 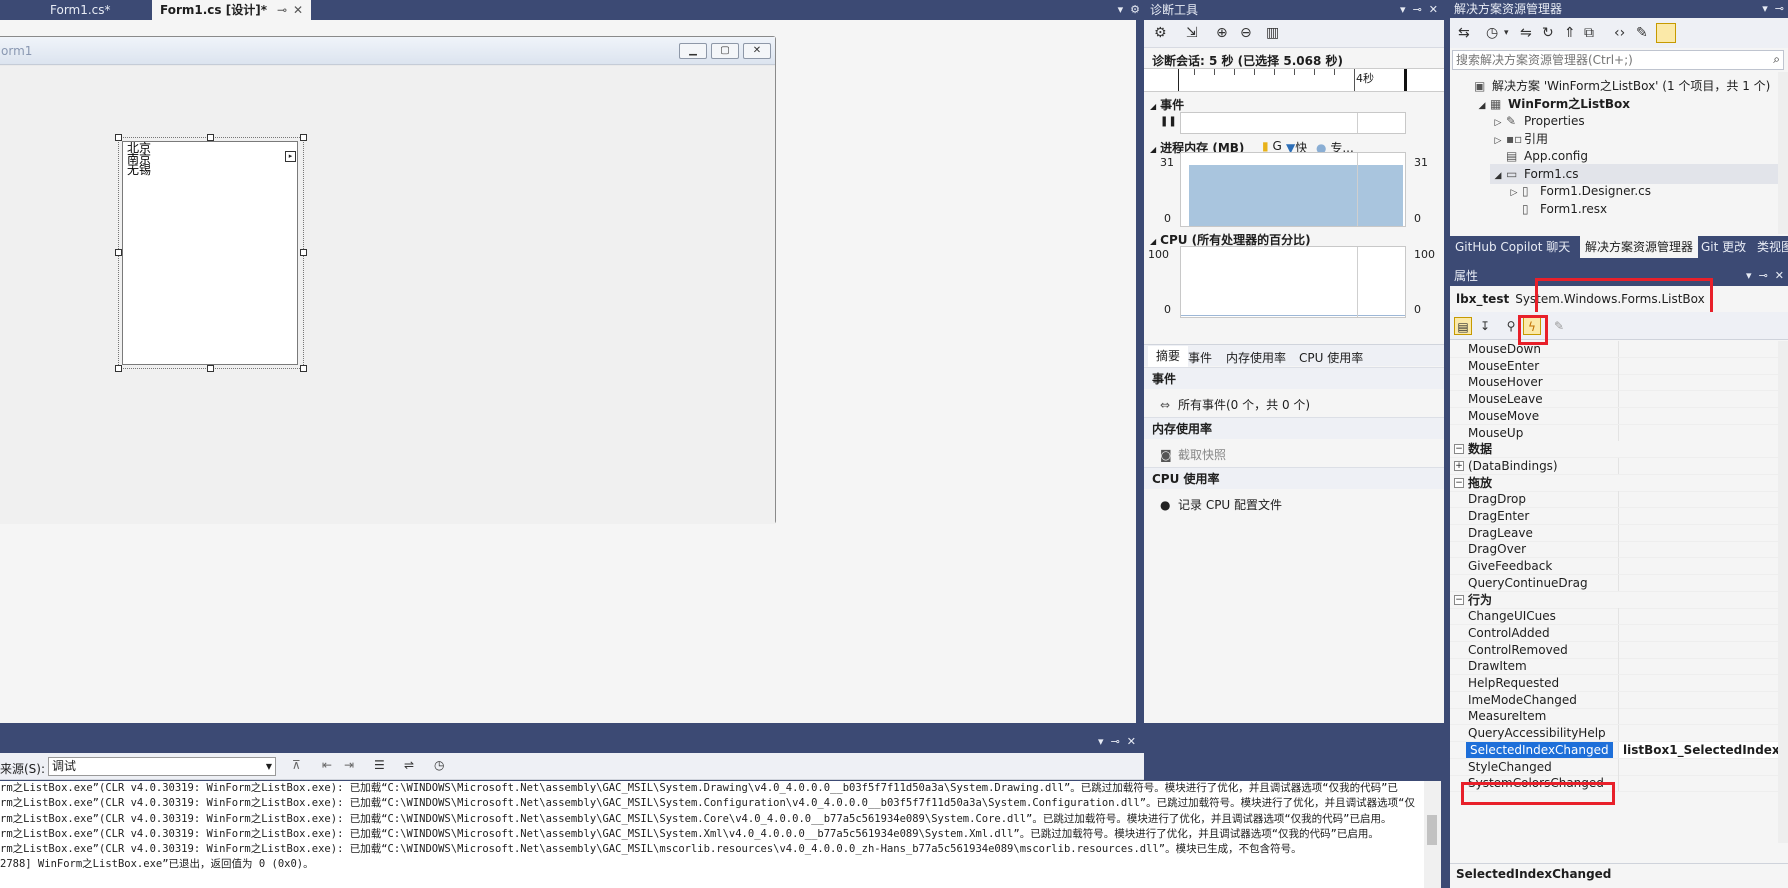 I want to click on property-row: DragDrop, so click(x=1619, y=500).